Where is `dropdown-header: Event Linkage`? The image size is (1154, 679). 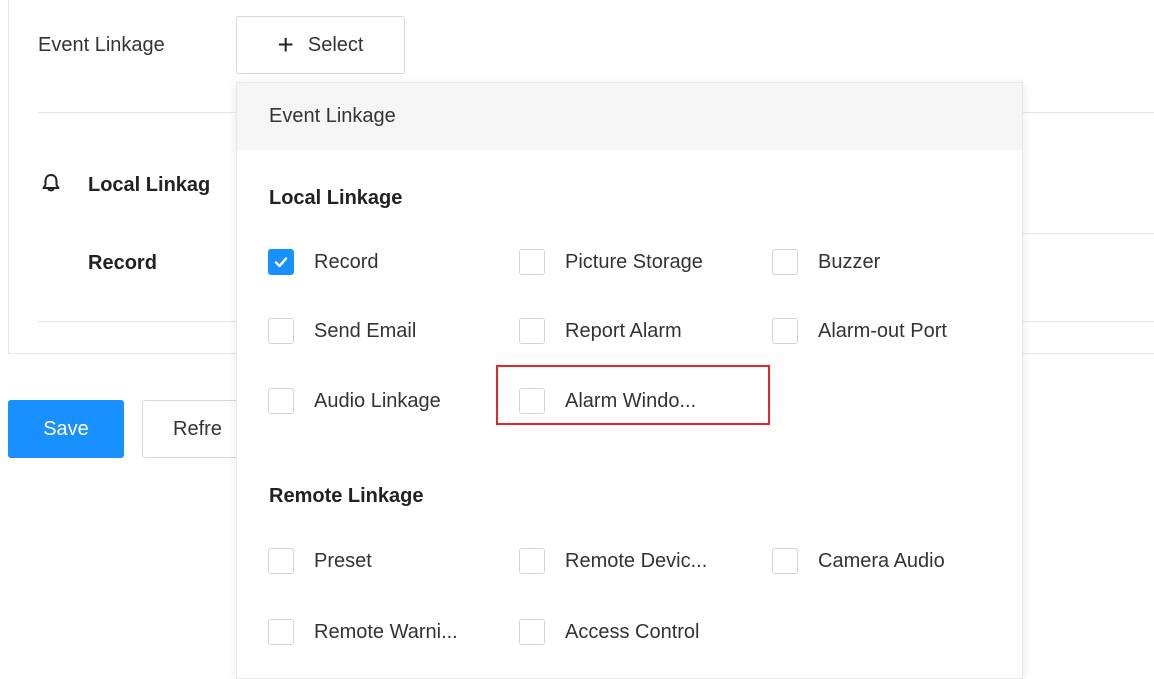
dropdown-header: Event Linkage is located at coordinates (629, 116).